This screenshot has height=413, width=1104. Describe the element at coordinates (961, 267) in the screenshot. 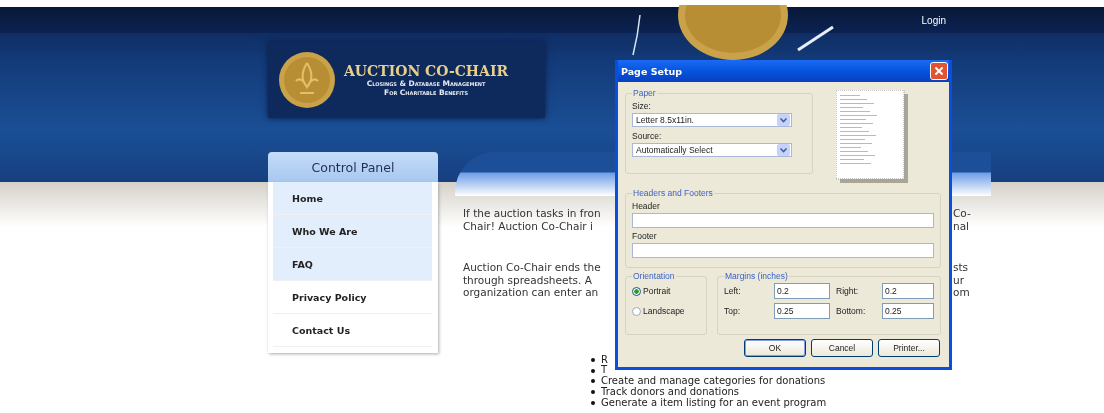

I see `paragraph-text-line: sts` at that location.